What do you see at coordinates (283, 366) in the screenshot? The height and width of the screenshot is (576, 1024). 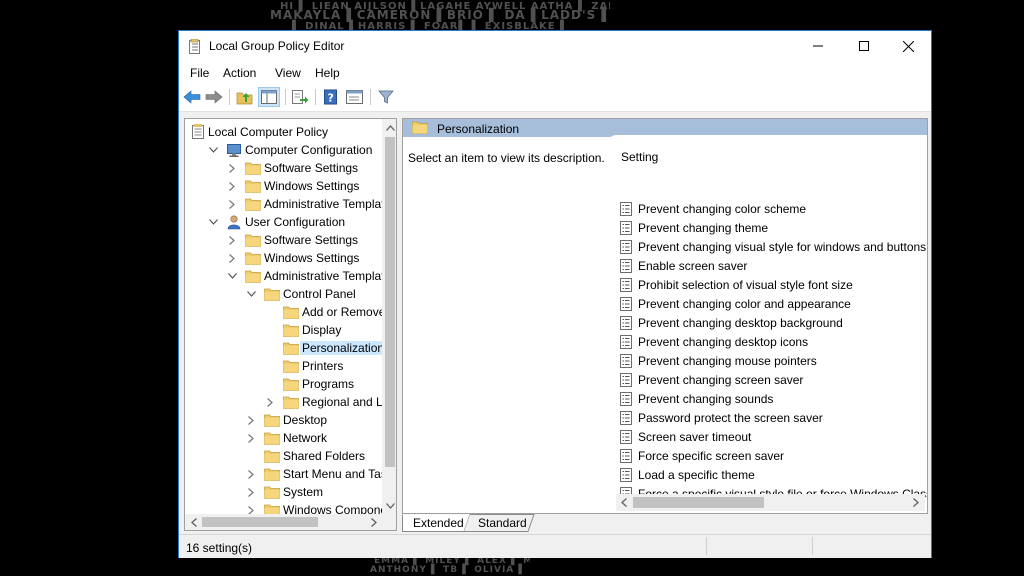 I see `tree-node: Printers` at bounding box center [283, 366].